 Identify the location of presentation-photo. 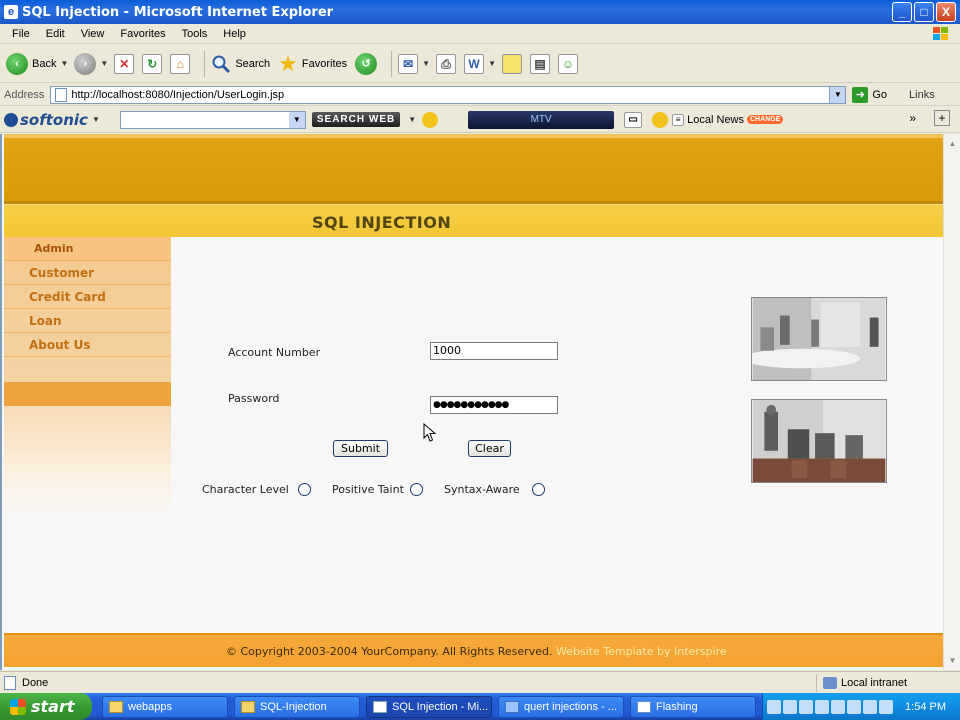
(819, 441).